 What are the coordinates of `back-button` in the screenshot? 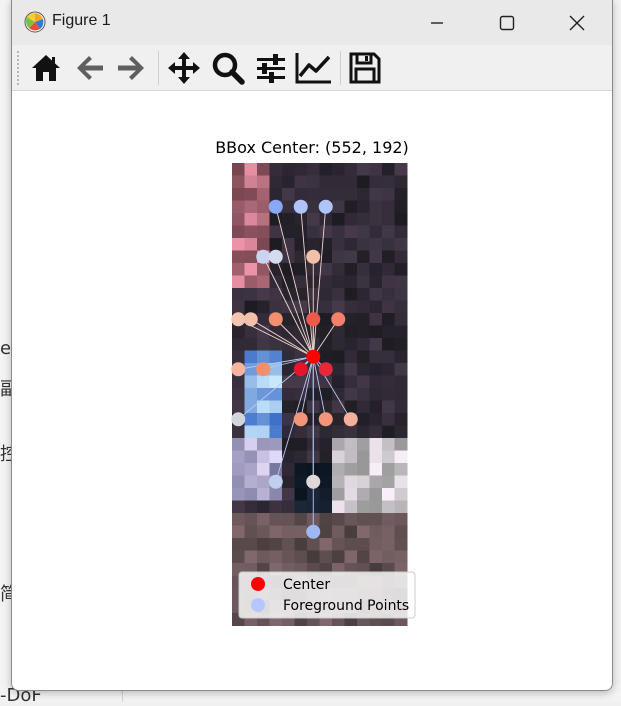 It's located at (90, 68).